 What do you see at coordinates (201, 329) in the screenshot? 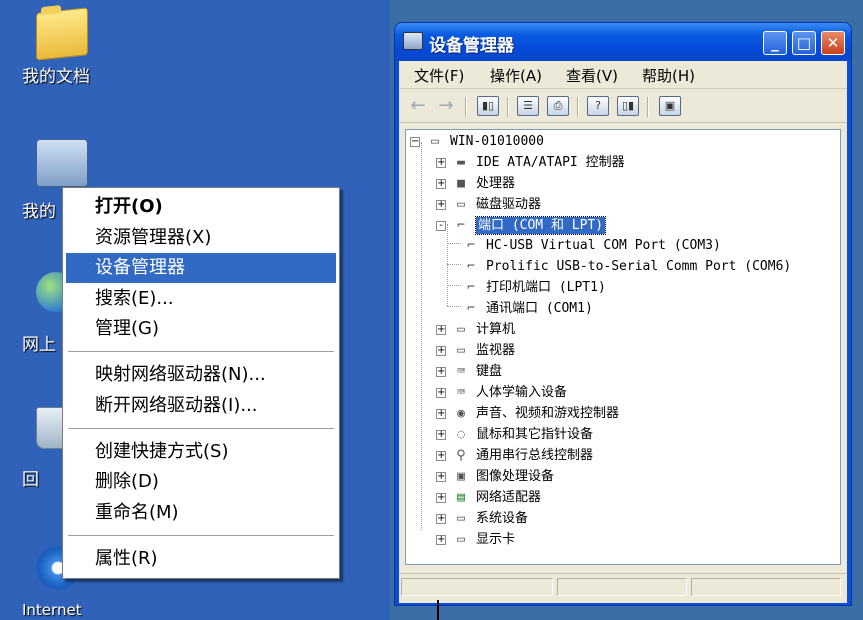
I see `menu-item-manage: 管理(G)` at bounding box center [201, 329].